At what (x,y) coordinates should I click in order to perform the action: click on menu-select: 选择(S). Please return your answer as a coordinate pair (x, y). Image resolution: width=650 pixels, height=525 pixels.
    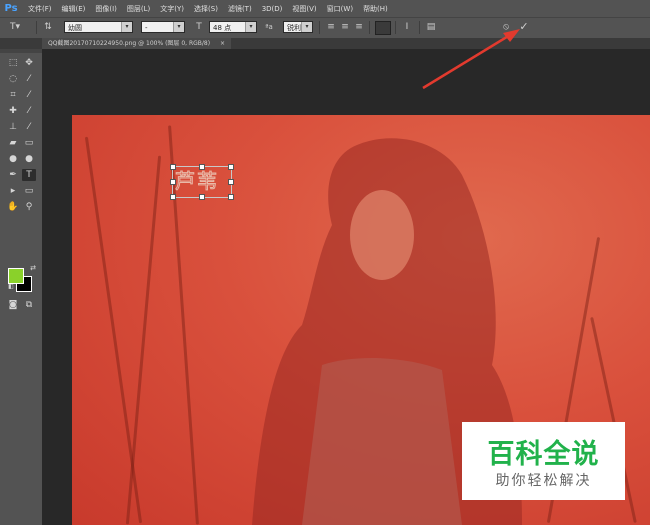
    Looking at the image, I should click on (206, 9).